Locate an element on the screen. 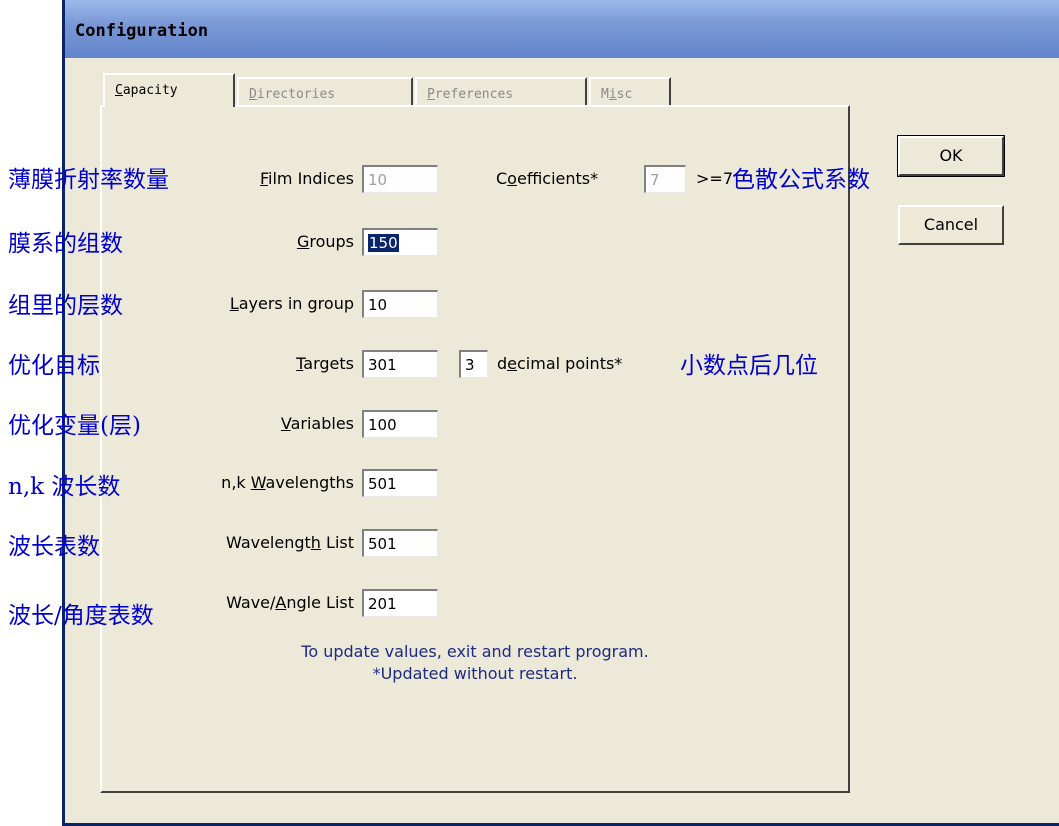 The height and width of the screenshot is (826, 1059). coefficients-mnemonic: o is located at coordinates (512, 178).